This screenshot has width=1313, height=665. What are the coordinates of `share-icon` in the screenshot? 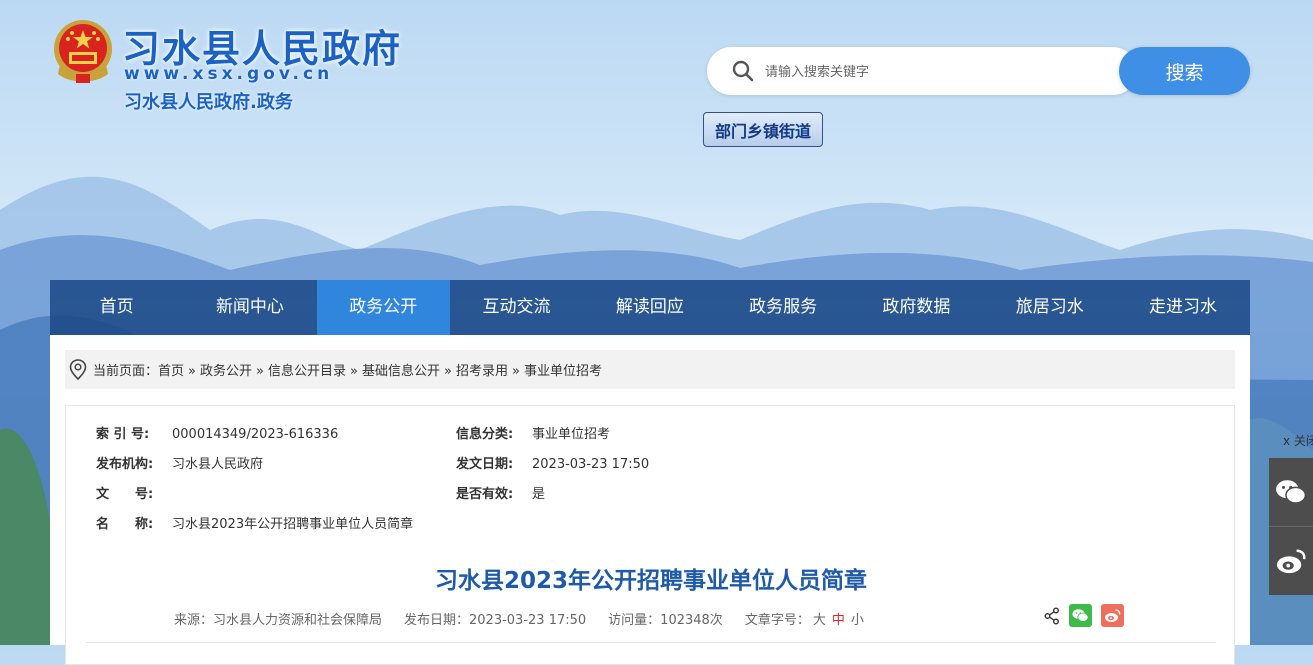 It's located at (1052, 616).